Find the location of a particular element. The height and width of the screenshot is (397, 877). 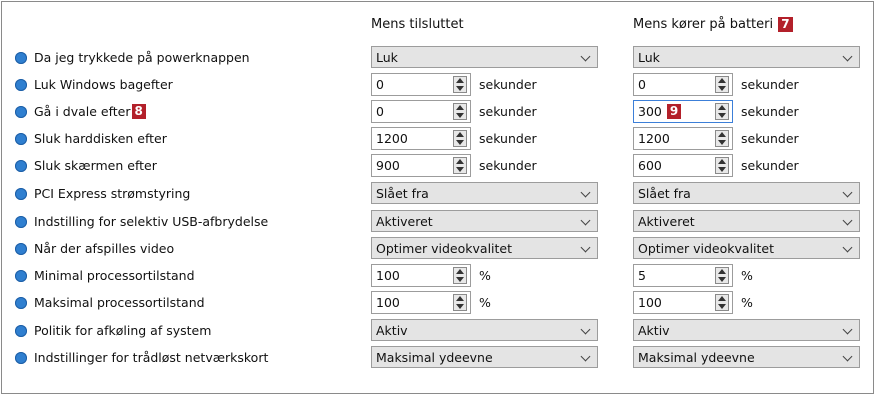

setting-label: Når der afspilles video is located at coordinates (94, 248).